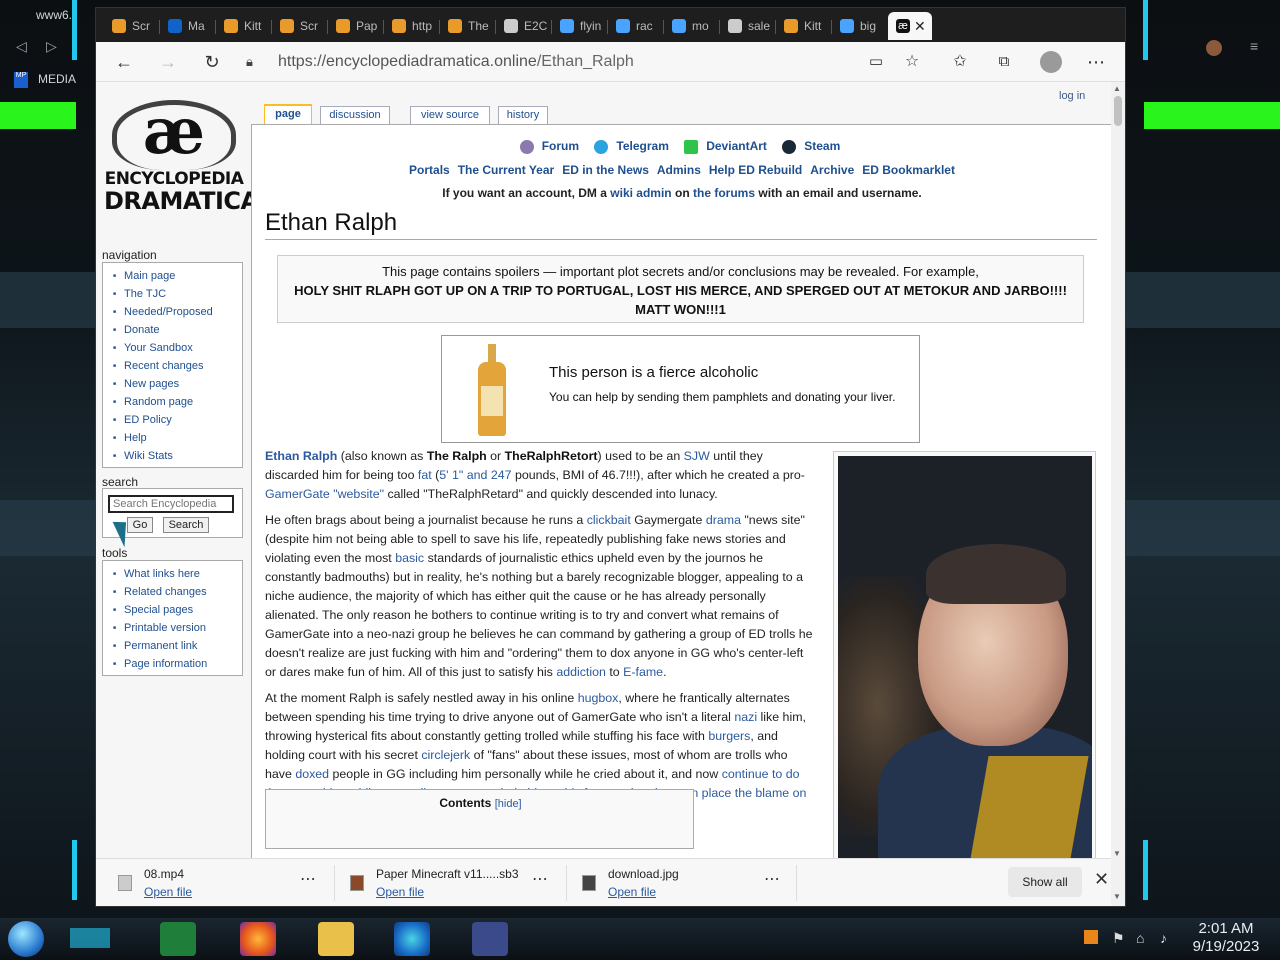 This screenshot has height=960, width=1280. What do you see at coordinates (605, 170) in the screenshot?
I see `site-link: ED in the News` at bounding box center [605, 170].